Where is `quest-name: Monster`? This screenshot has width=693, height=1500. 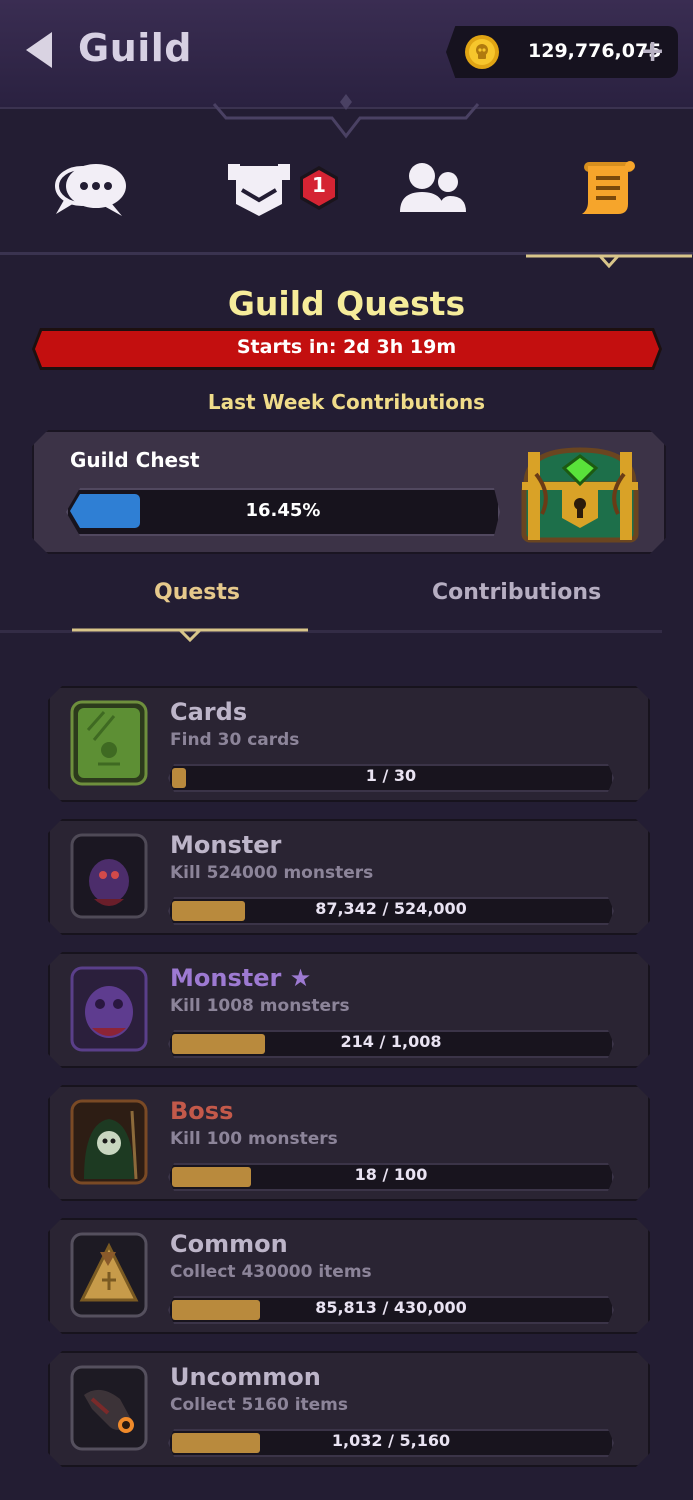 quest-name: Monster is located at coordinates (226, 845).